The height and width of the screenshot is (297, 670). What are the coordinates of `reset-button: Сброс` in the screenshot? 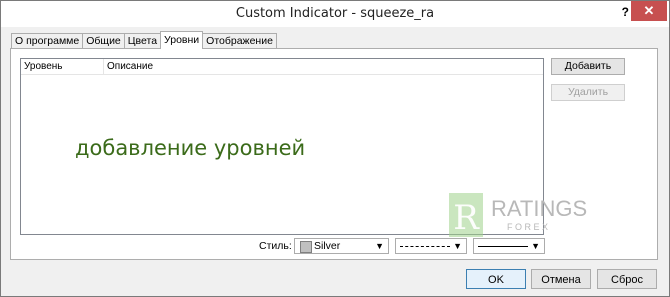 It's located at (627, 279).